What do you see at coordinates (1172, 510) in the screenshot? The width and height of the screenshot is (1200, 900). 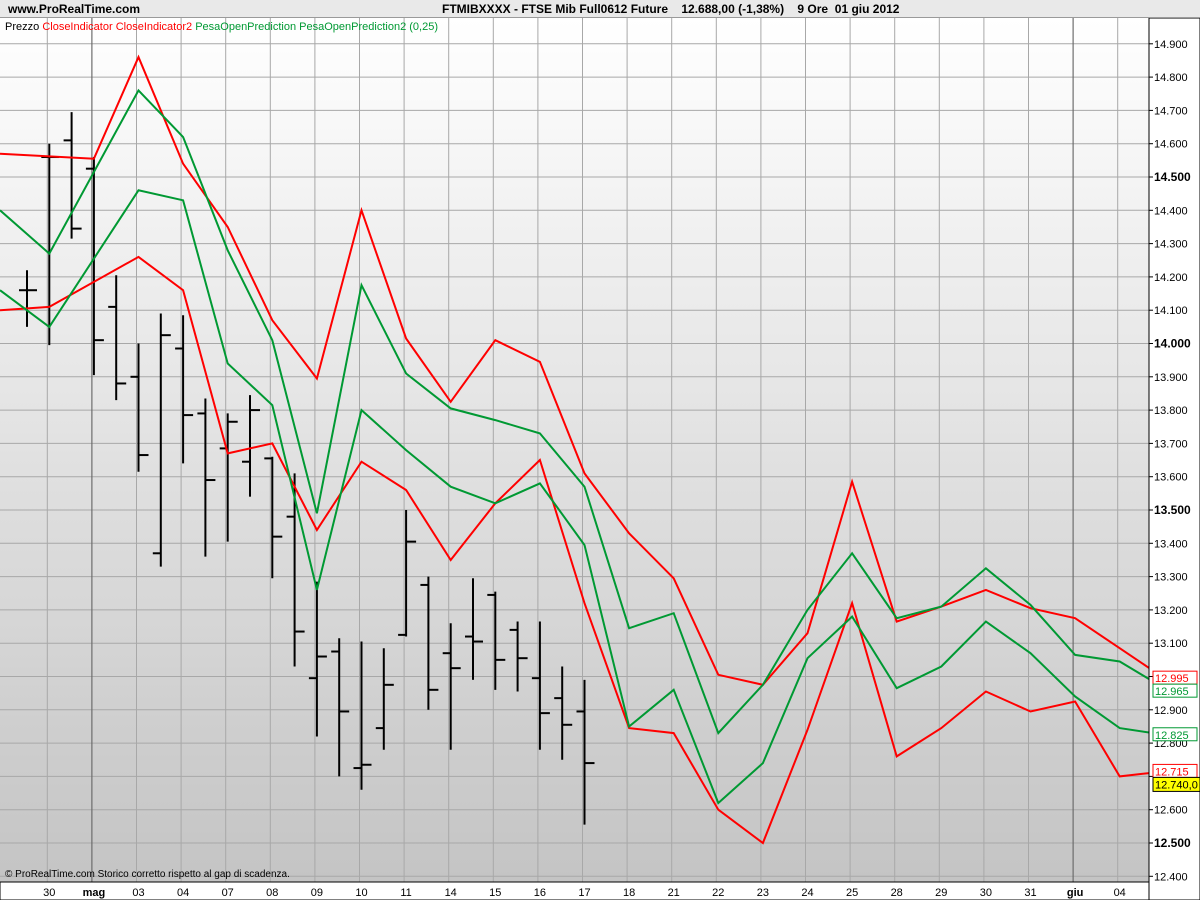 I see `y-tick-label: 13.500` at bounding box center [1172, 510].